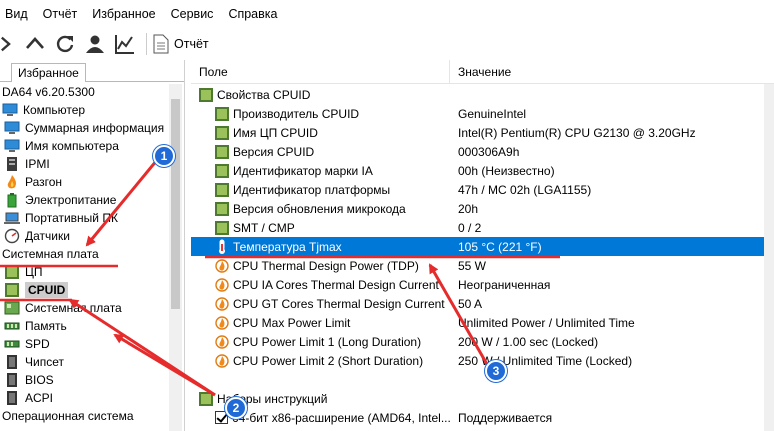 The width and height of the screenshot is (774, 431). What do you see at coordinates (577, 132) in the screenshot?
I see `detail-value: Intel(R) Pentium(R) CPU G2130 @ 3.20GHz` at bounding box center [577, 132].